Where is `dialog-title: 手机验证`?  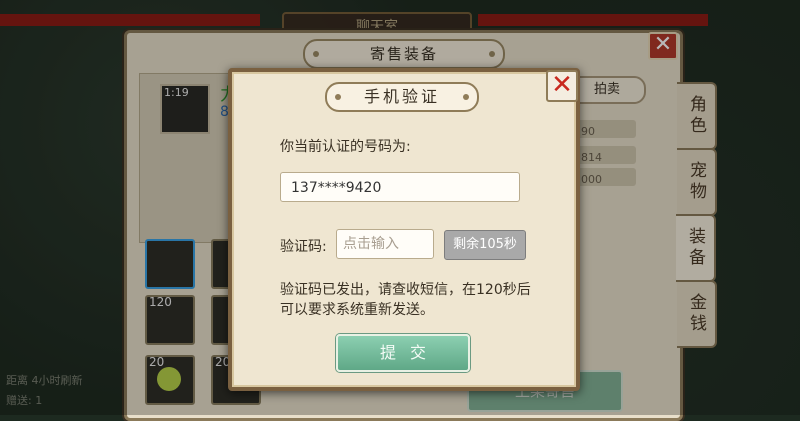 dialog-title: 手机验证 is located at coordinates (402, 97).